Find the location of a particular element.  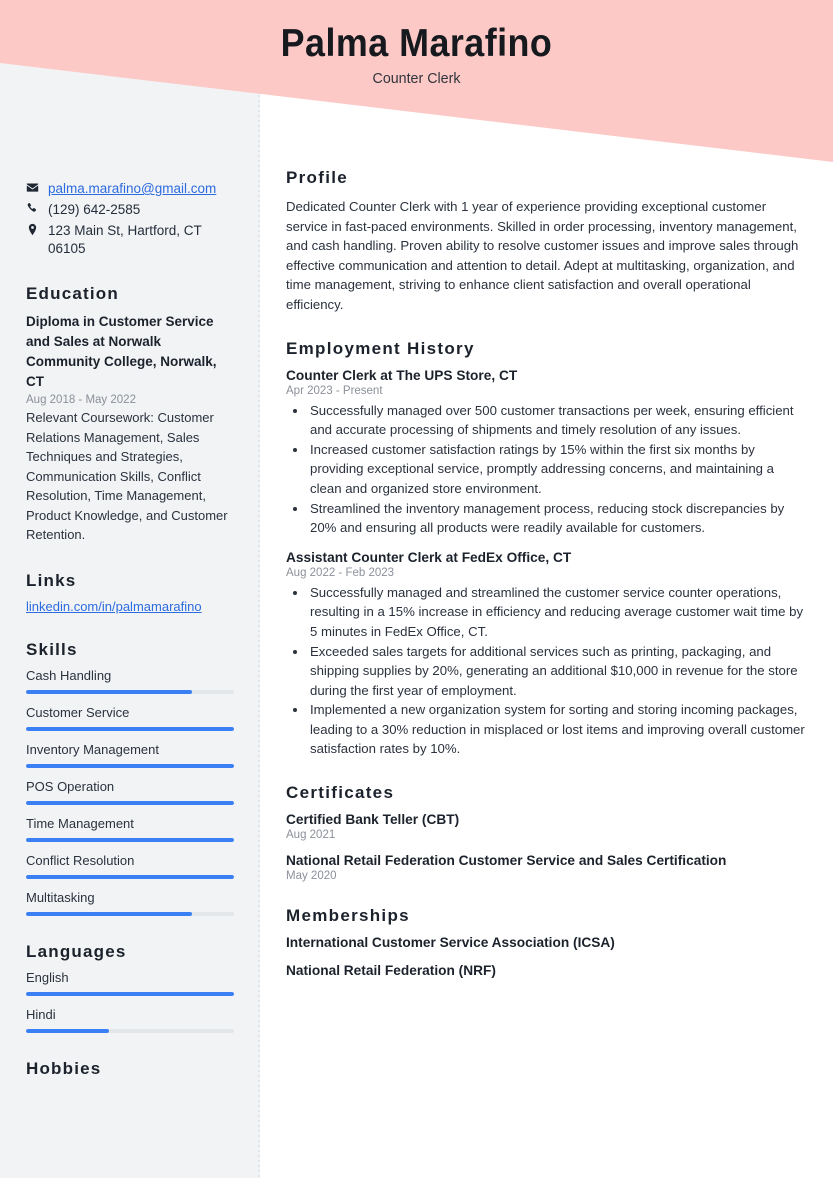

languages-heading: Languages is located at coordinates (76, 951).